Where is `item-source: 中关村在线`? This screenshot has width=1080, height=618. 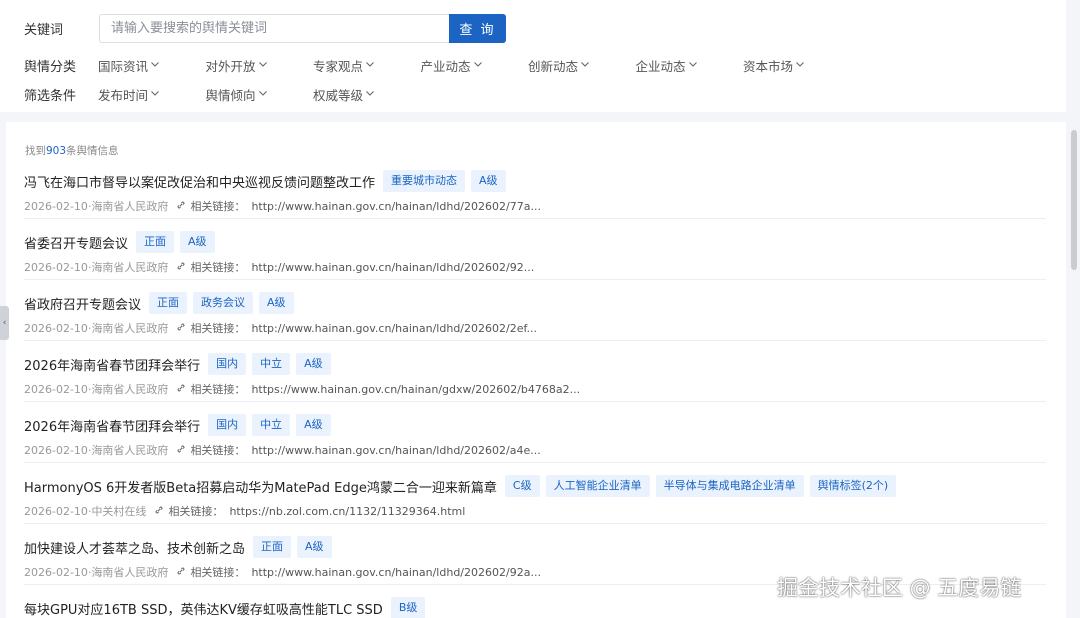
item-source: 中关村在线 is located at coordinates (119, 511).